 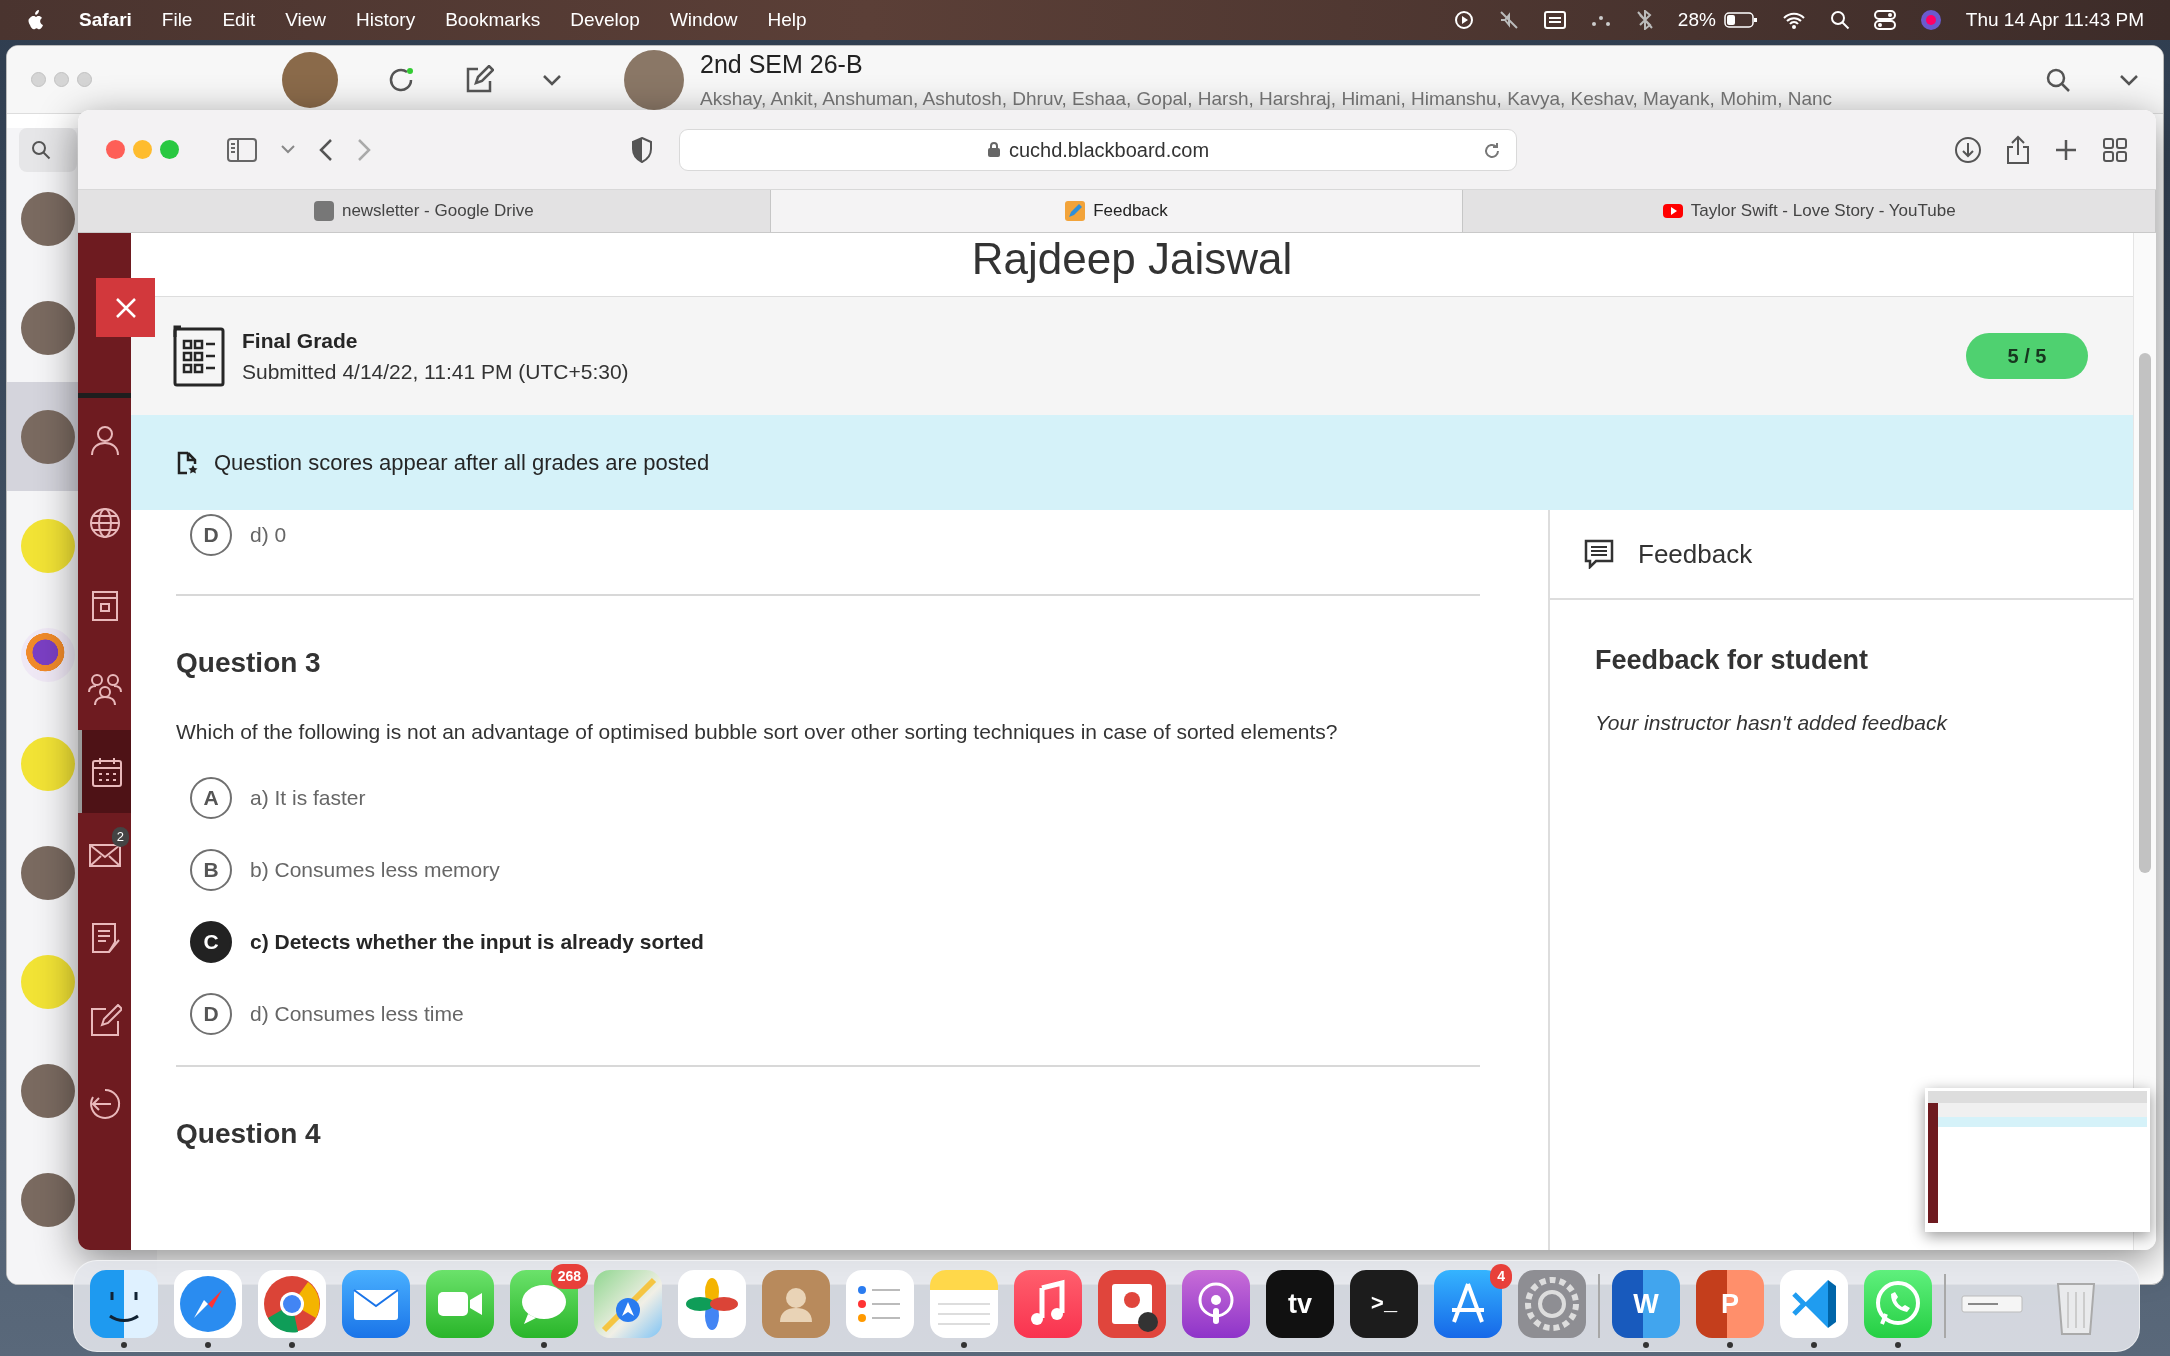 I want to click on muted-icon, so click(x=1508, y=20).